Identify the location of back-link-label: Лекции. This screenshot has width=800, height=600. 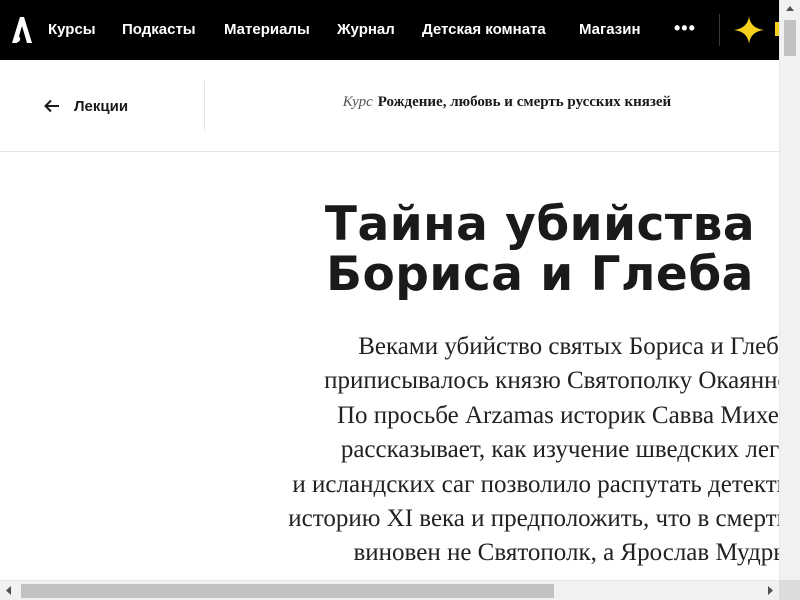
(101, 106).